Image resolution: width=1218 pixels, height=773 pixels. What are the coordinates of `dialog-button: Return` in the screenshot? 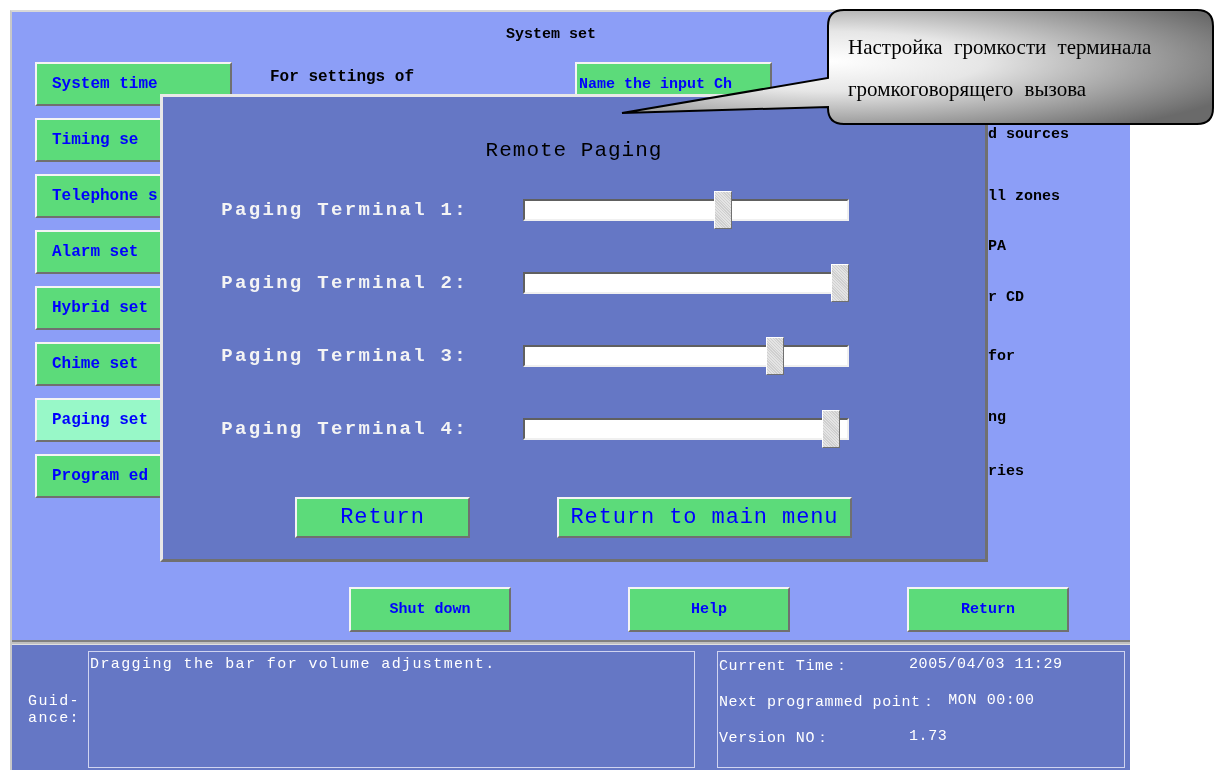 It's located at (382, 517).